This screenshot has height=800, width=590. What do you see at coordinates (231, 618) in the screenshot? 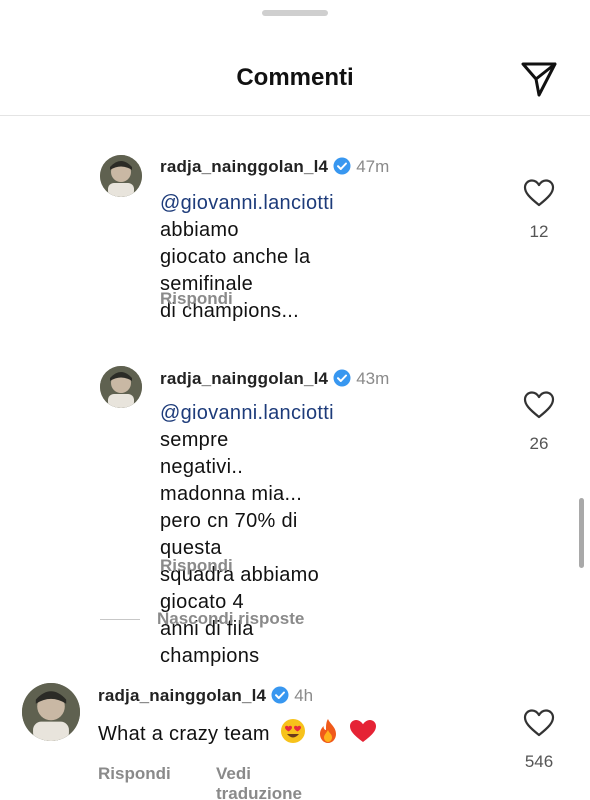
I see `hide-replies-label: Nascondi risposte` at bounding box center [231, 618].